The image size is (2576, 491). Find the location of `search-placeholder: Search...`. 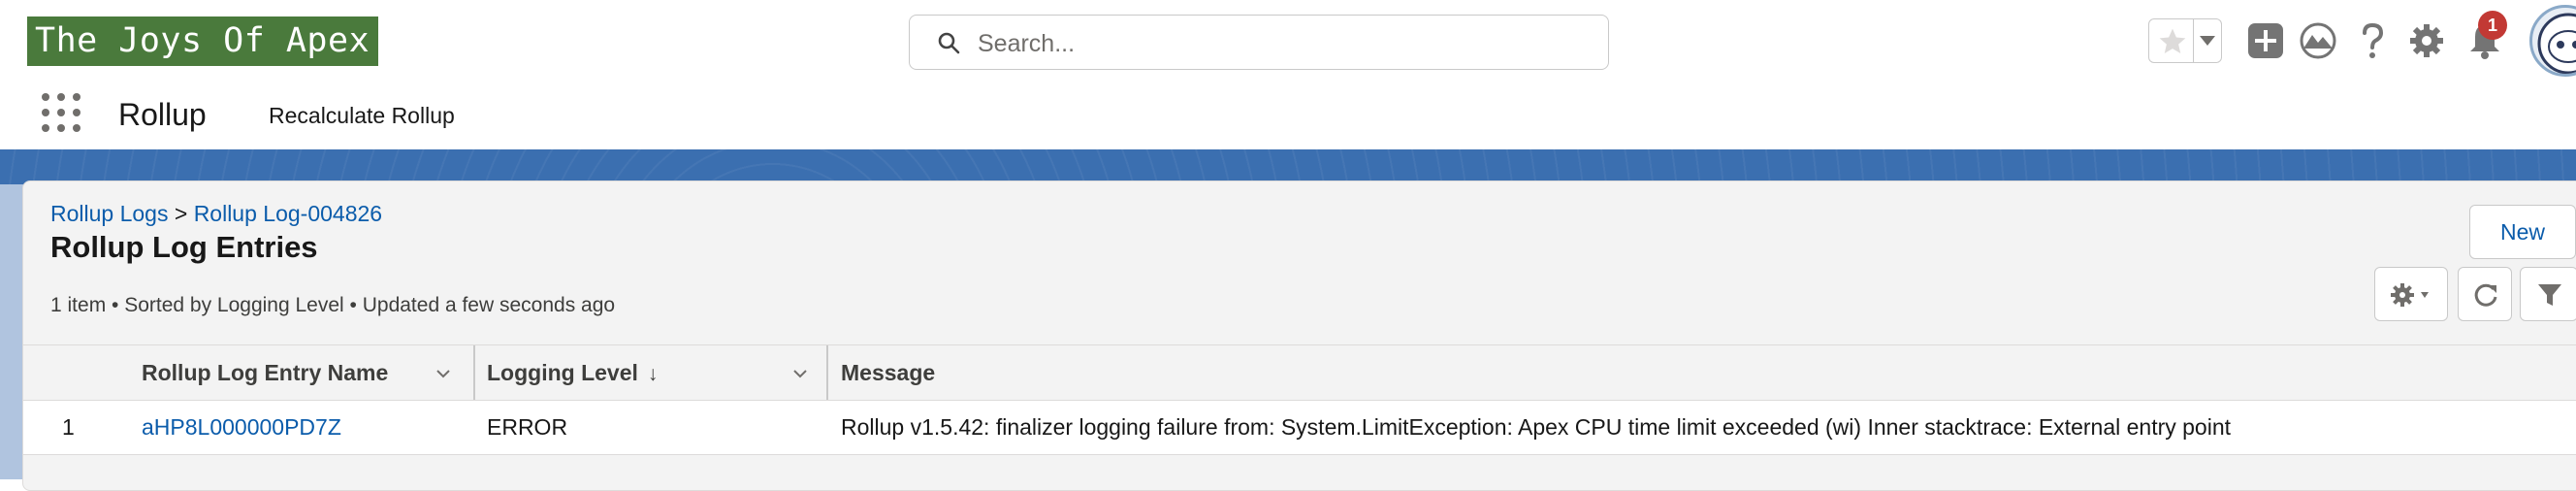

search-placeholder: Search... is located at coordinates (1027, 43).